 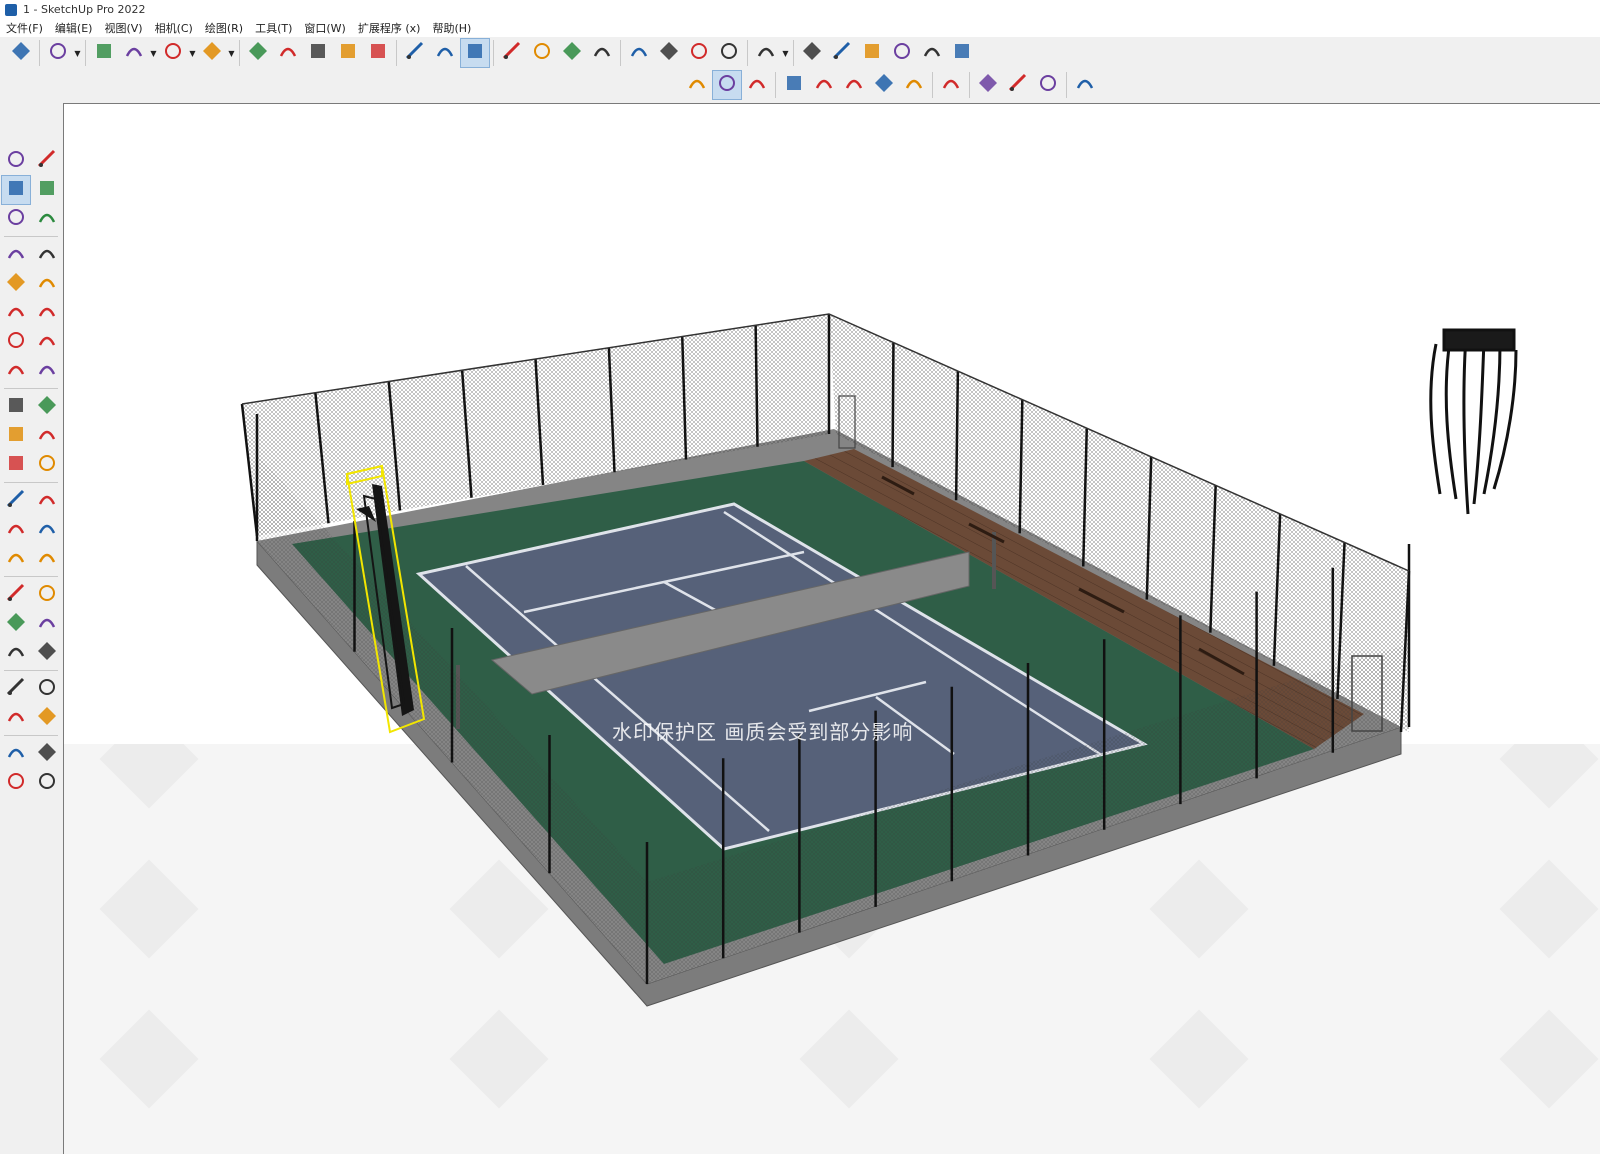 I want to click on user-account-button, so click(x=766, y=53).